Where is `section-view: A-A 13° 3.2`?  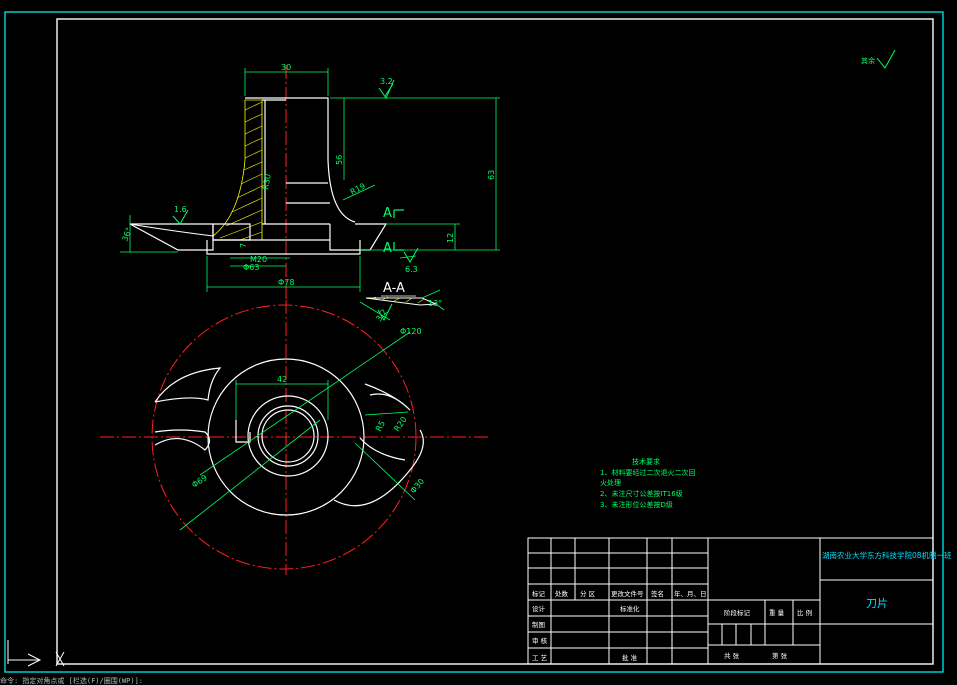
section-view: A-A 13° 3.2 is located at coordinates (402, 302).